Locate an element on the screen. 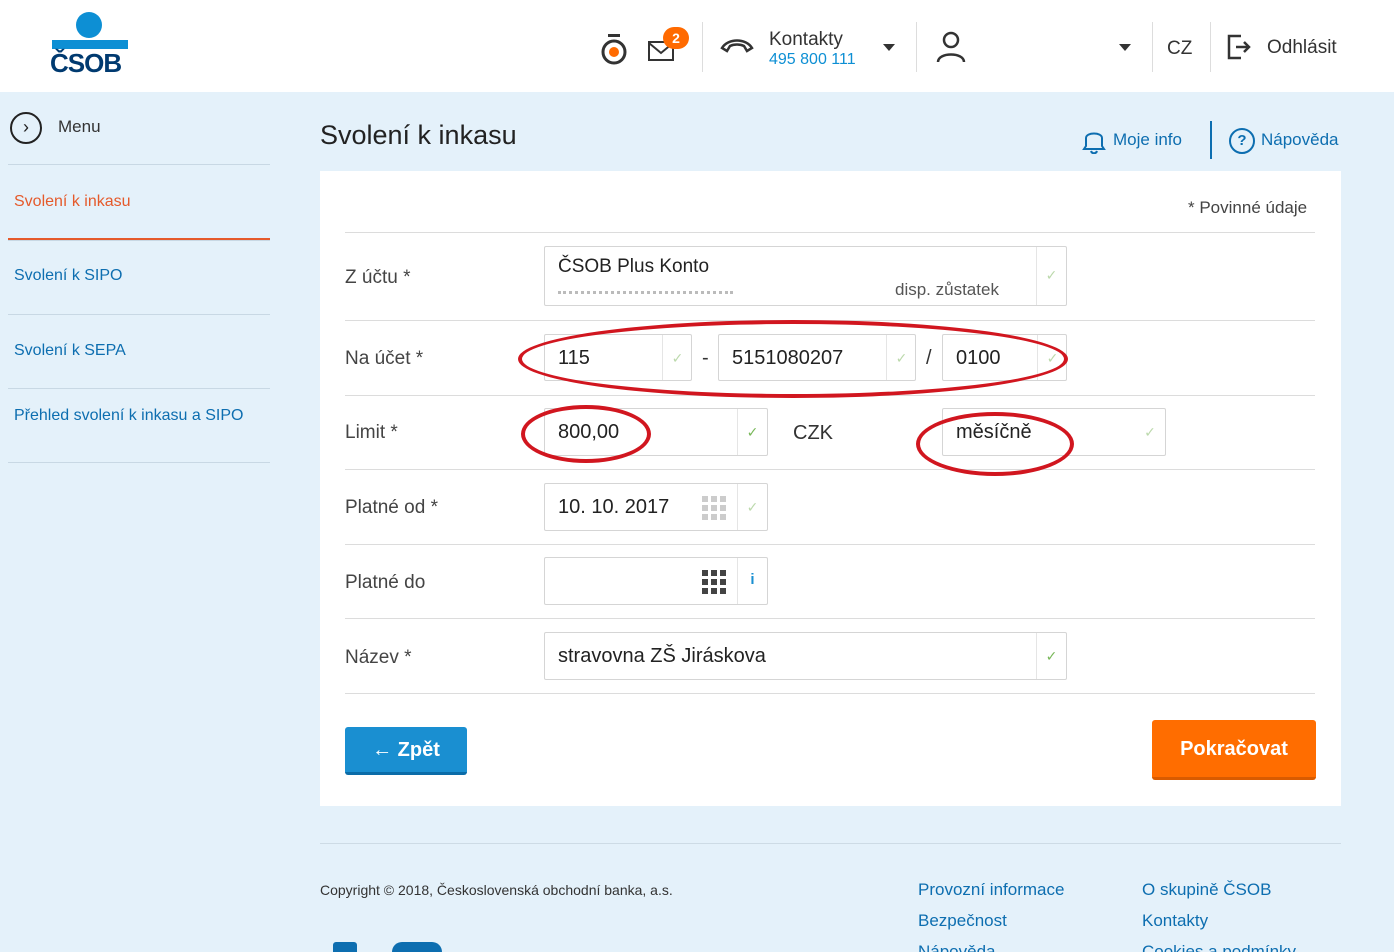 This screenshot has height=952, width=1394. valid-from-input: 10. 10. 2017 ✓ is located at coordinates (656, 507).